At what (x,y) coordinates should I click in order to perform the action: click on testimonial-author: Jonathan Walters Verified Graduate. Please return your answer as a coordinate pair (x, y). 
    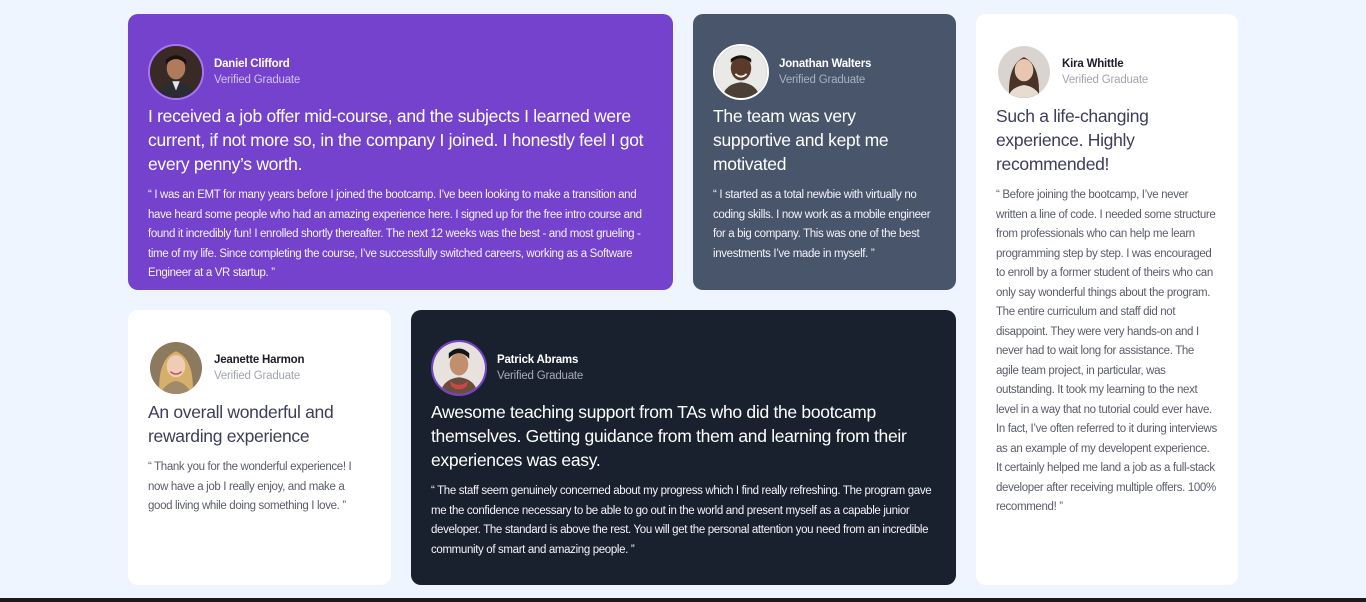
    Looking at the image, I should click on (824, 72).